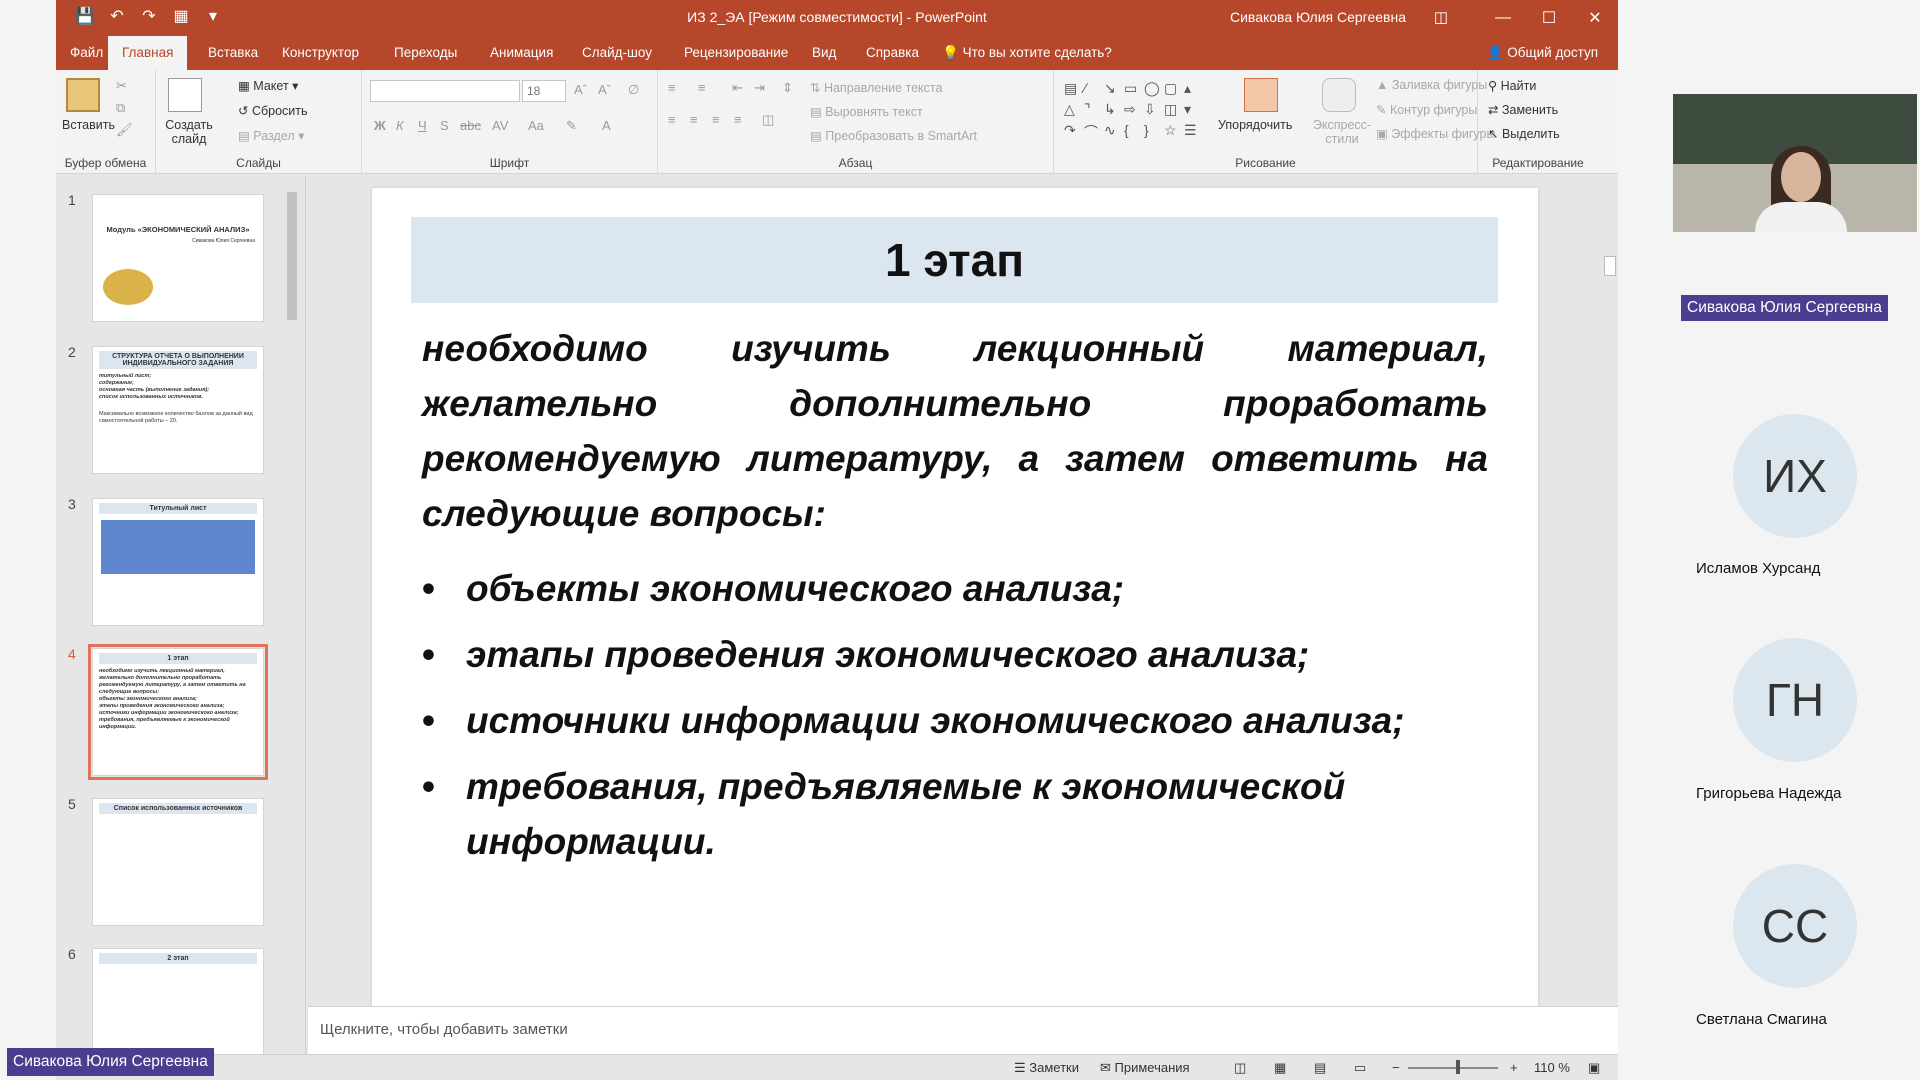 The height and width of the screenshot is (1080, 1920). I want to click on paste-button: Вставить, so click(88, 125).